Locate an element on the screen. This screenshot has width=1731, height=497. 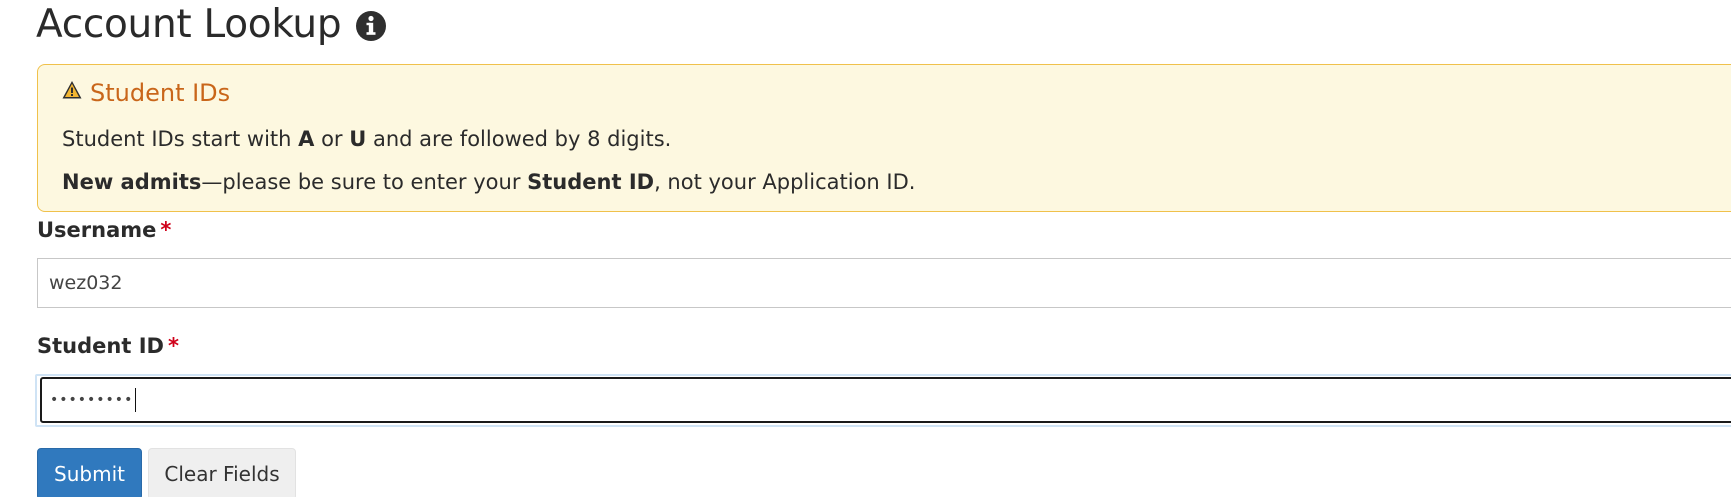
alert-bold-a: A is located at coordinates (306, 139).